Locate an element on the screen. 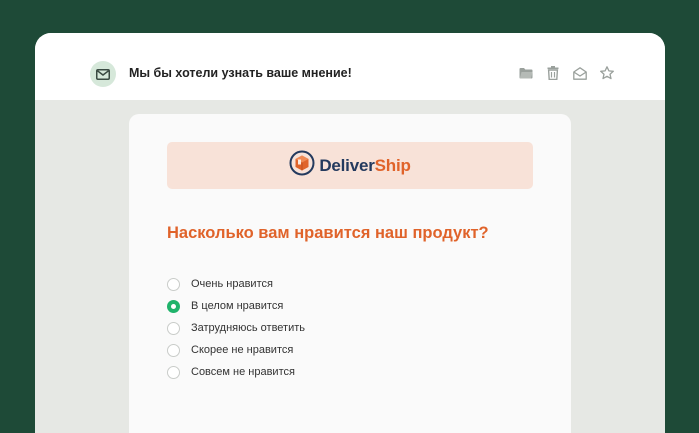 This screenshot has width=699, height=433. option-label: В целом нравится is located at coordinates (237, 306).